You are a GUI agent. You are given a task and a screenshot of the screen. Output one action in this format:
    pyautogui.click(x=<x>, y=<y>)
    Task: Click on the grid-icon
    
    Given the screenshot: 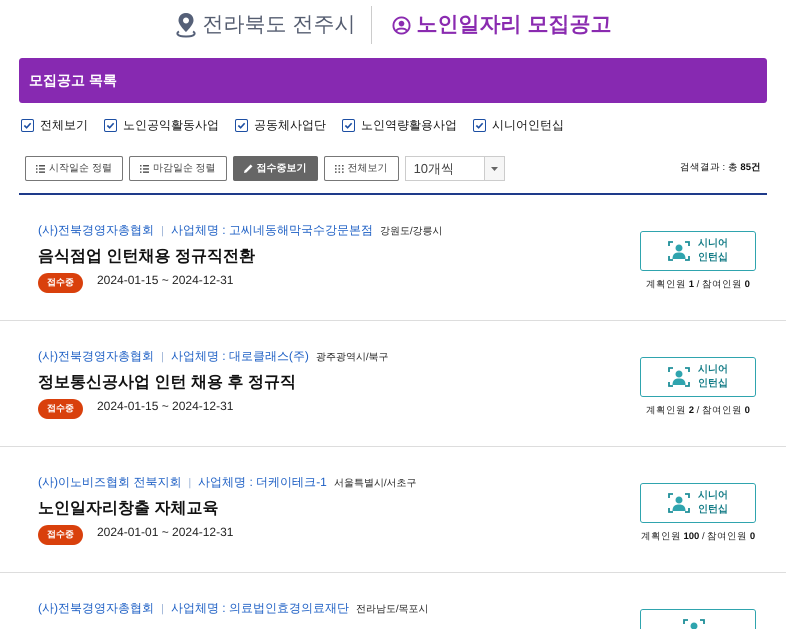 What is the action you would take?
    pyautogui.click(x=339, y=168)
    